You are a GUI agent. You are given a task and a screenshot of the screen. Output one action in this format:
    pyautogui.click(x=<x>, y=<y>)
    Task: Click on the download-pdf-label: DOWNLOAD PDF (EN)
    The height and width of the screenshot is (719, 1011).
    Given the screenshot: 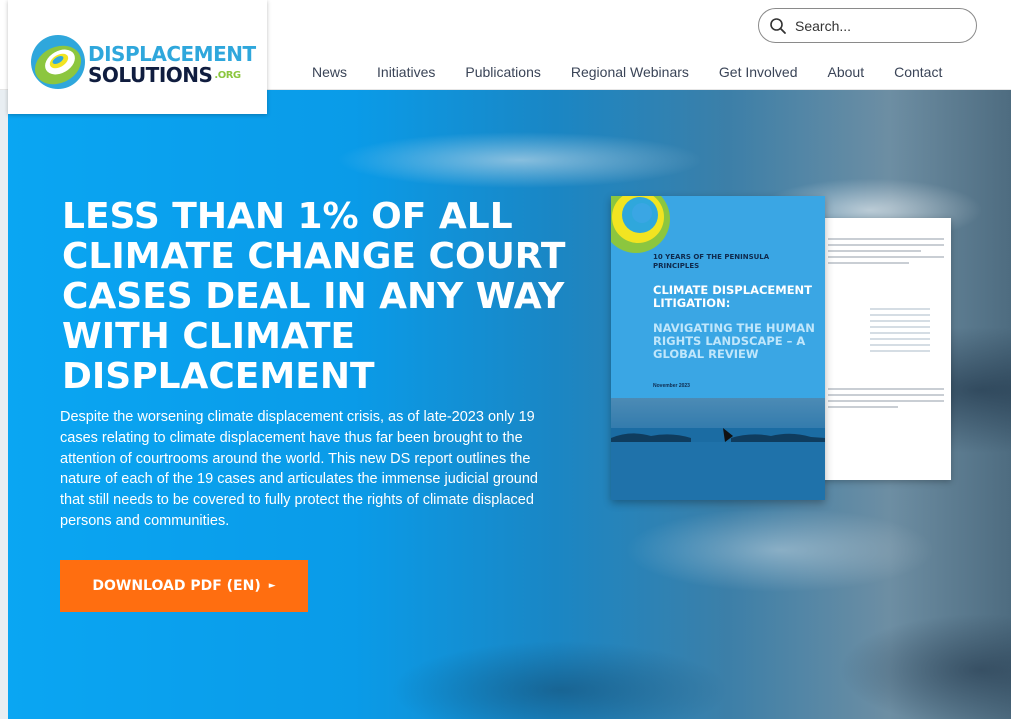 What is the action you would take?
    pyautogui.click(x=176, y=586)
    